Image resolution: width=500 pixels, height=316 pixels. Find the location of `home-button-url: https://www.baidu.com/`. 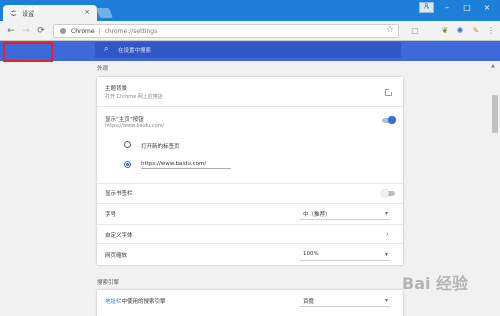

home-button-url: https://www.baidu.com/ is located at coordinates (135, 126).